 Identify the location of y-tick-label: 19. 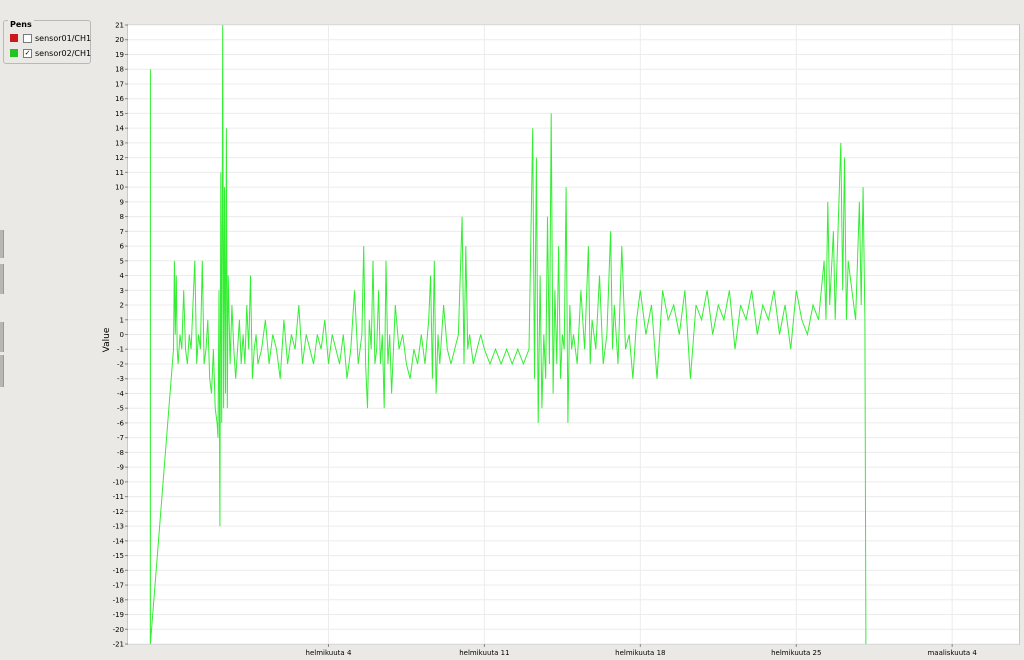
(119, 55).